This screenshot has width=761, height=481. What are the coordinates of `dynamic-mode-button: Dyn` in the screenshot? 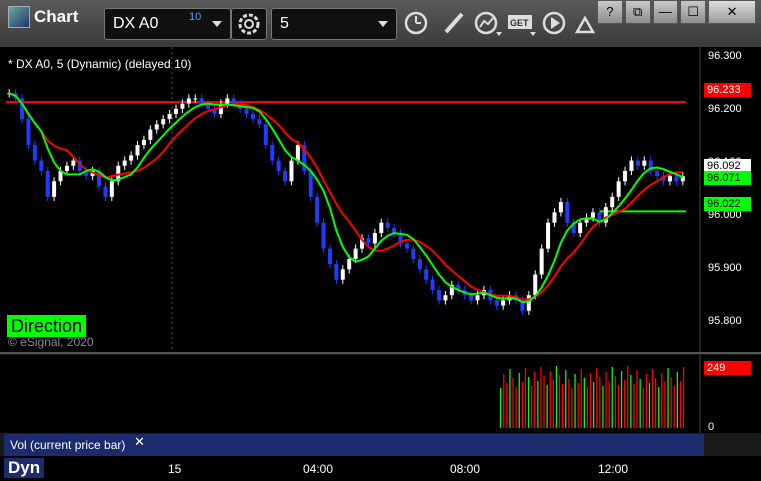 It's located at (24, 468).